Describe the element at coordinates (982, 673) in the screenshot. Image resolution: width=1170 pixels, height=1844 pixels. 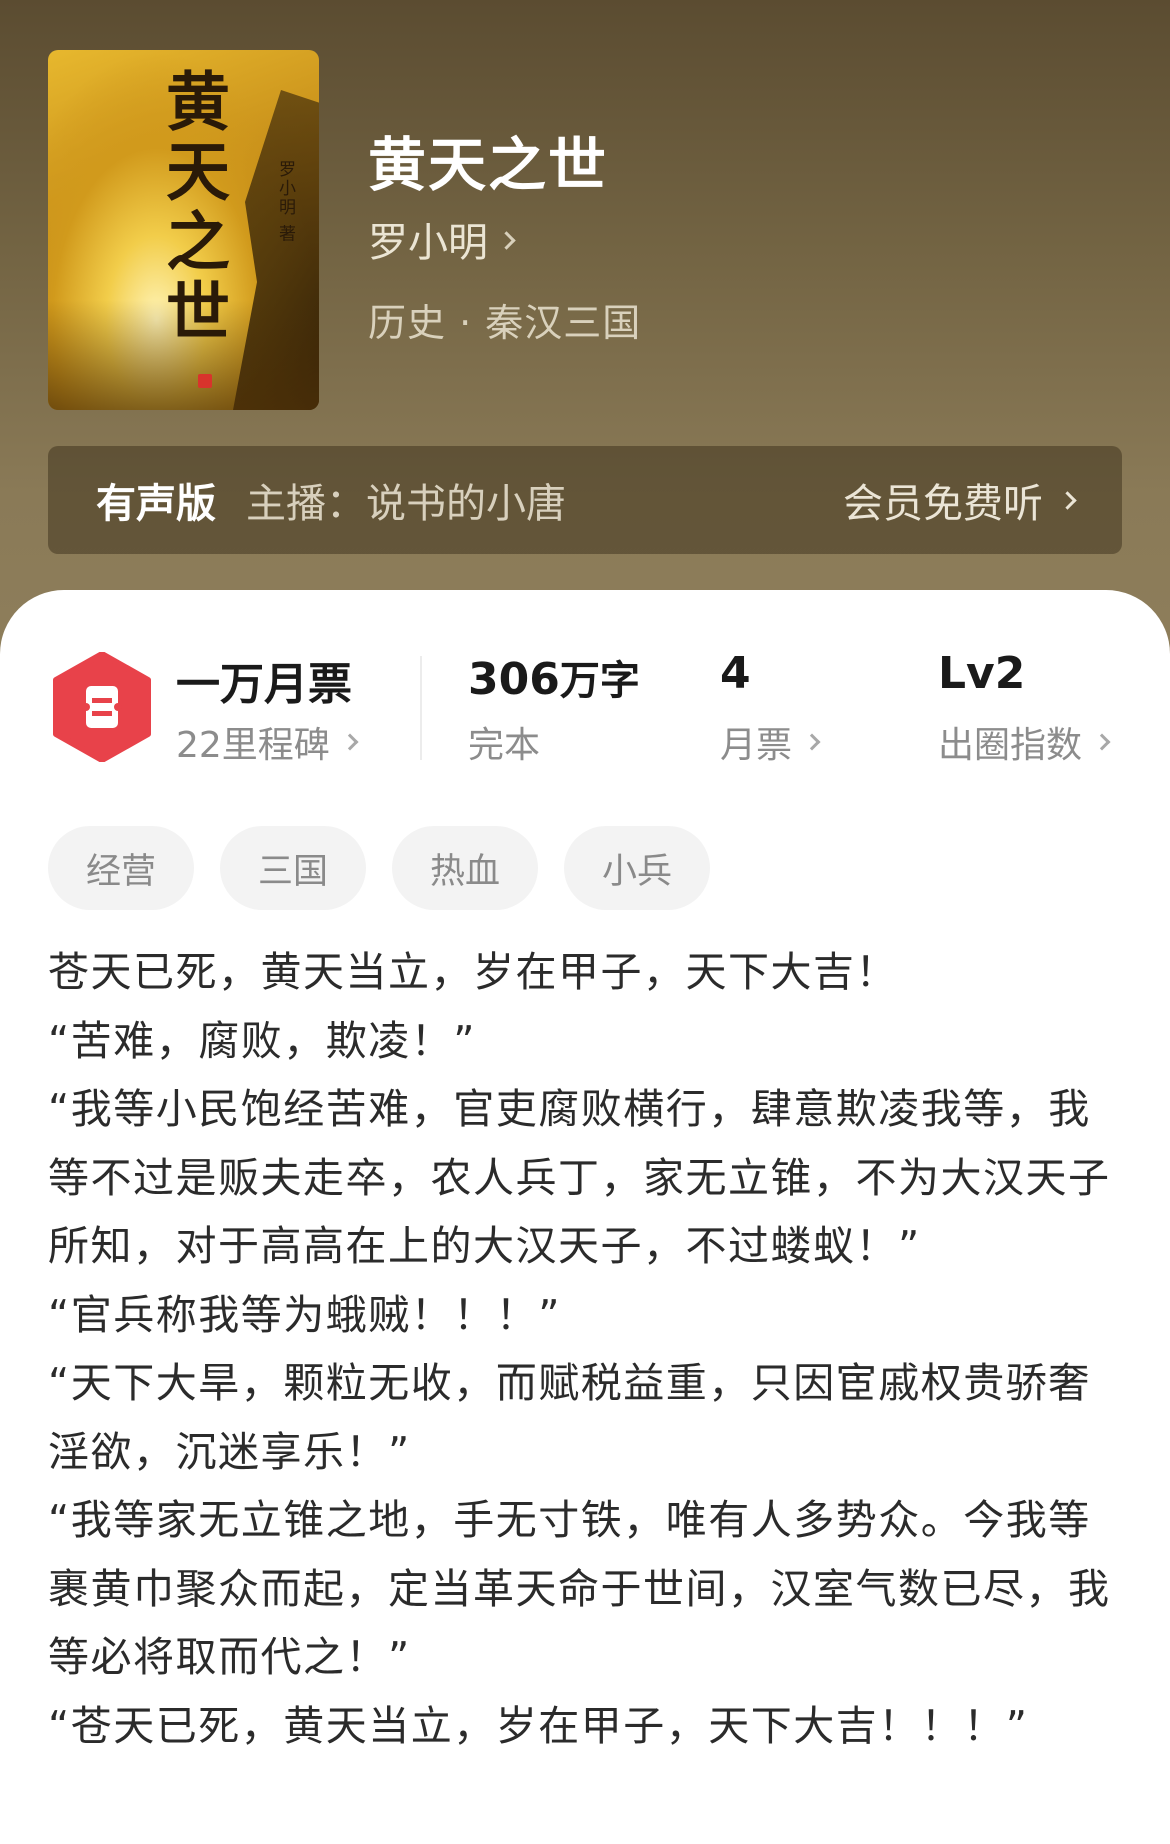
I see `level-value: Lv2` at that location.